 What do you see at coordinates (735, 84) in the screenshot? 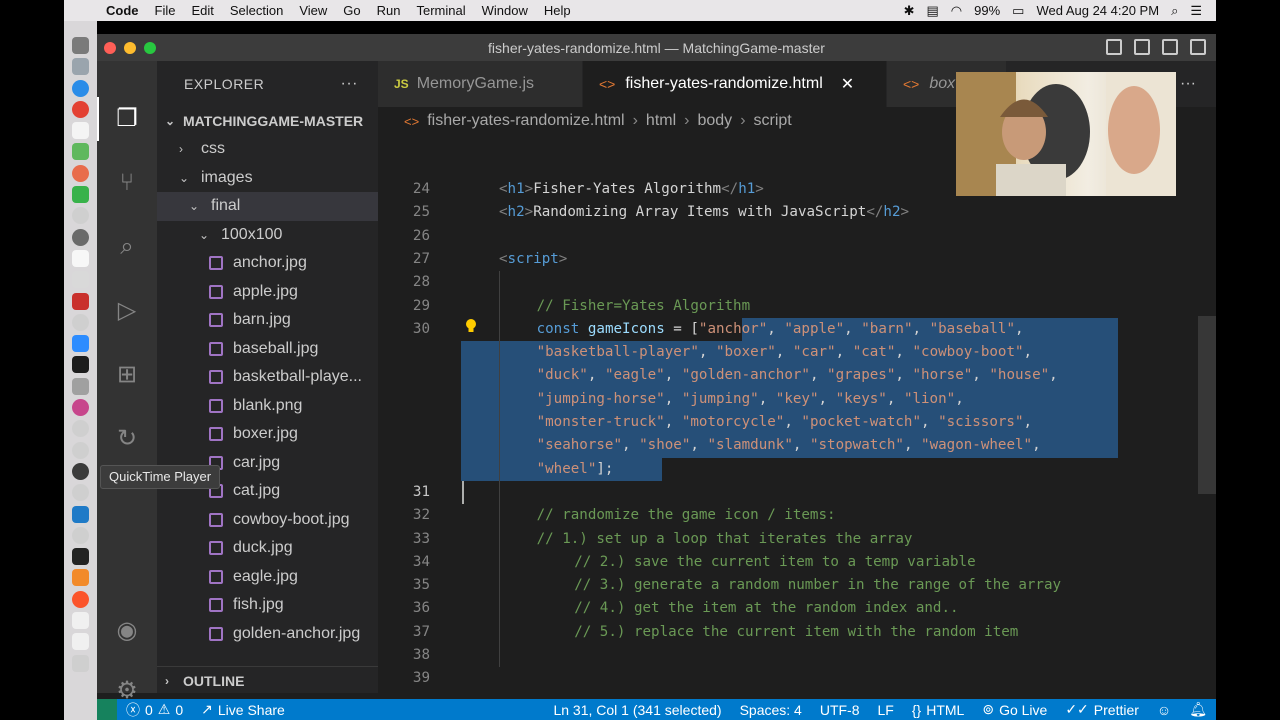
I see `tab-fisher-yates-randomize-html: <> fisher-yates-randomize.html ✕` at bounding box center [735, 84].